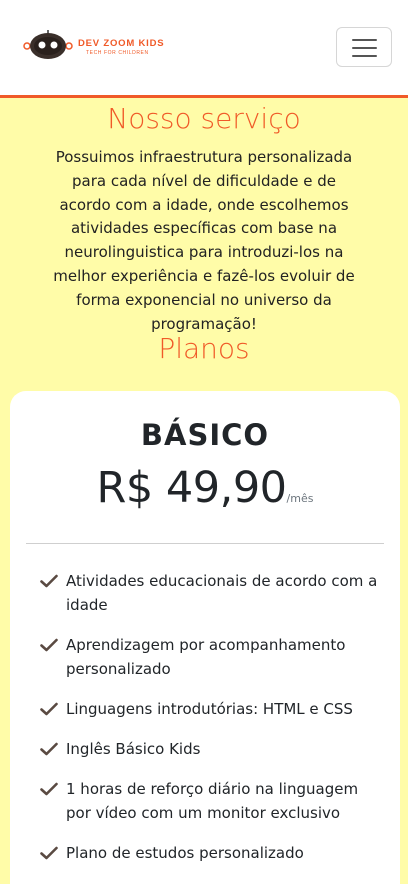 The image size is (408, 884). I want to click on plans-title: Planos, so click(204, 348).